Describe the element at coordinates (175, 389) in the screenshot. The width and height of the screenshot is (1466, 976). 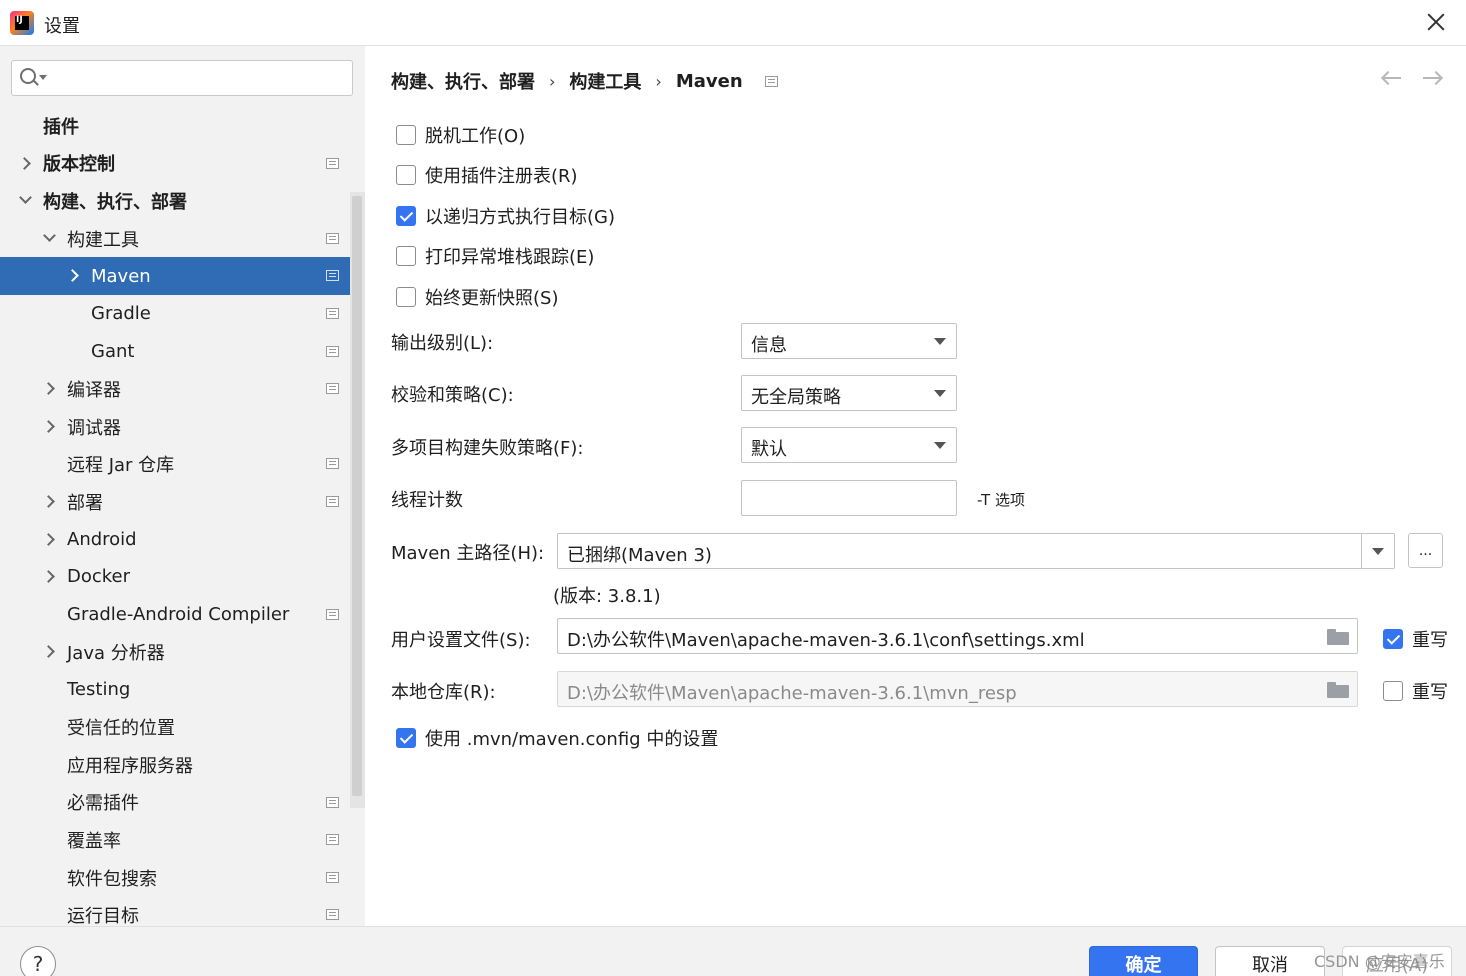
I see `sidebar-item: 编译器` at that location.